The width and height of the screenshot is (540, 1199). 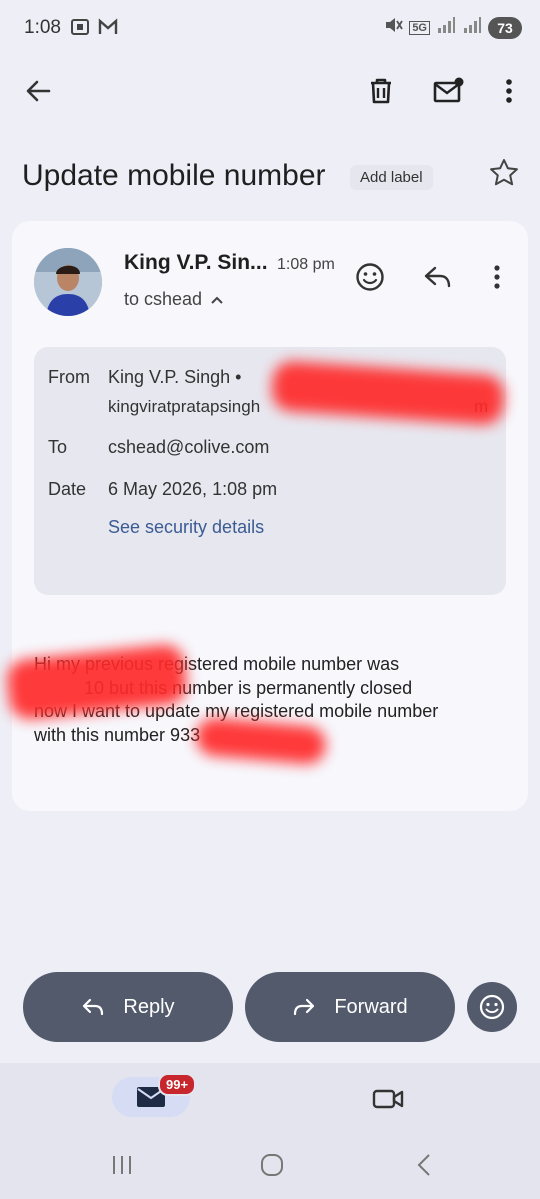 I want to click on gmail-icon, so click(x=108, y=27).